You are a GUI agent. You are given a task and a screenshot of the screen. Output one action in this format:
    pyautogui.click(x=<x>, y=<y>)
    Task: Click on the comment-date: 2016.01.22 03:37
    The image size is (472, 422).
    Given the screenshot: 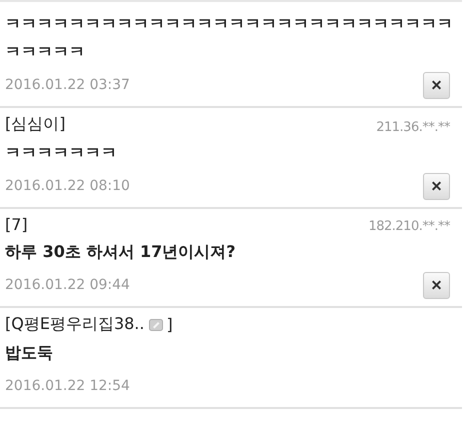 What is the action you would take?
    pyautogui.click(x=67, y=85)
    